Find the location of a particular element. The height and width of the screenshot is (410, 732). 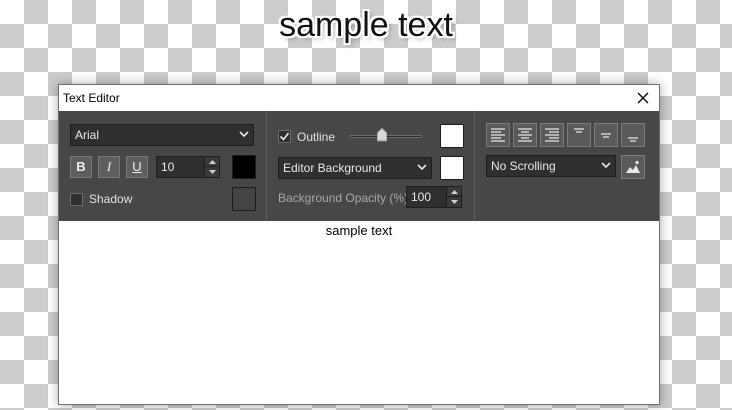

background-opacity-stepper: 100 is located at coordinates (434, 197).